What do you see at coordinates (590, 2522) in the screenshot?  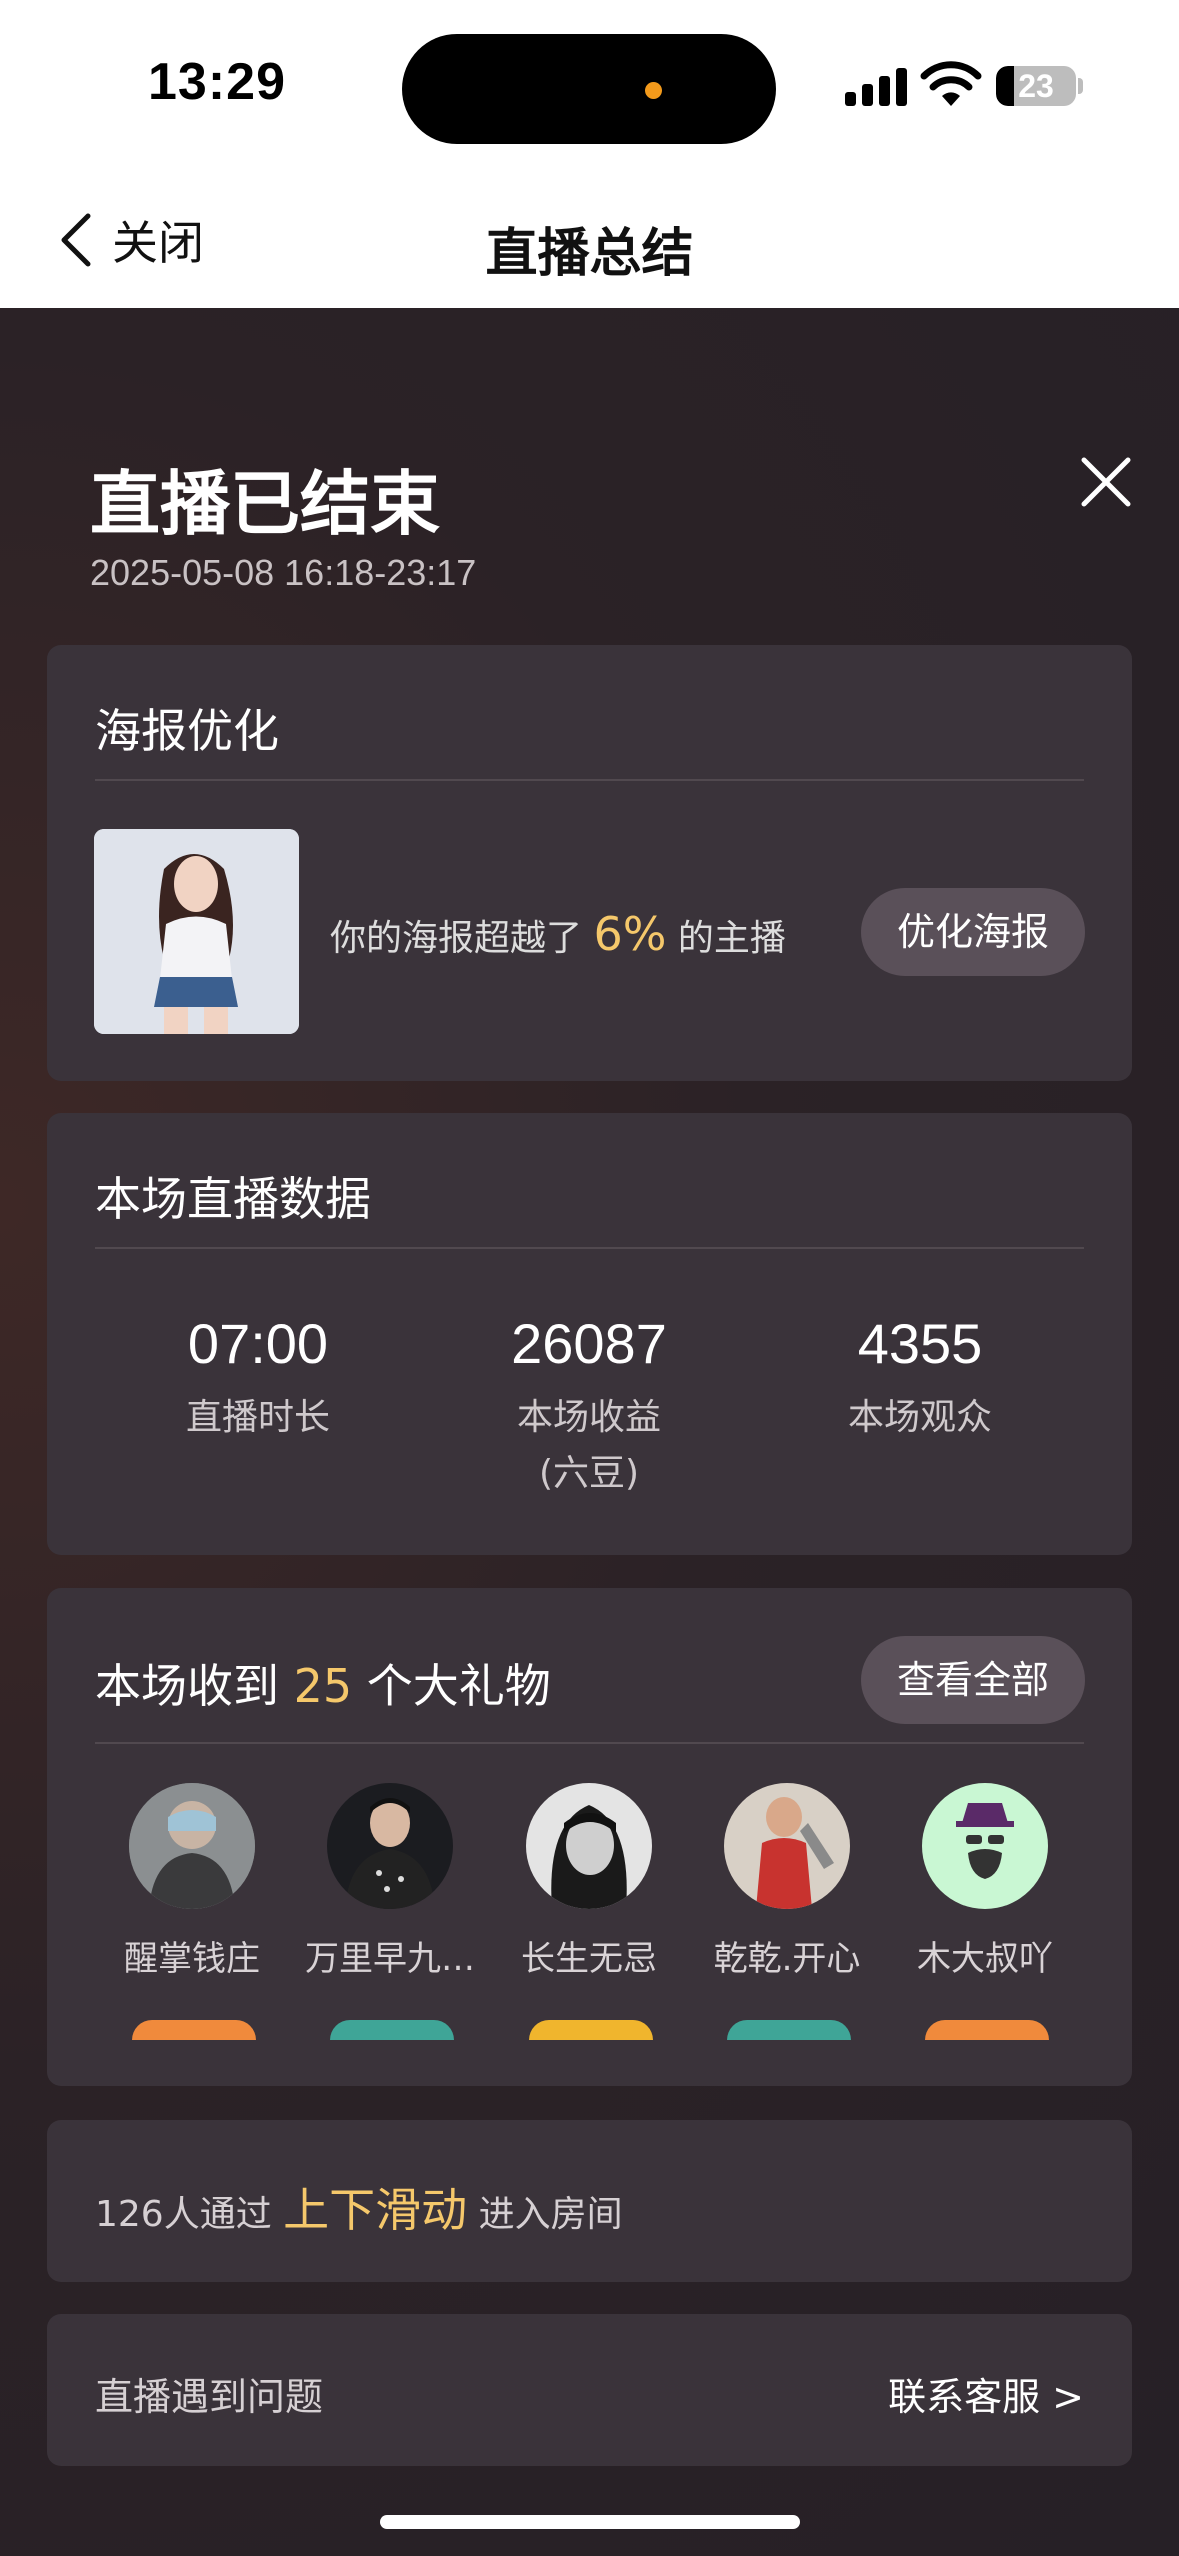 I see `home-indicator` at bounding box center [590, 2522].